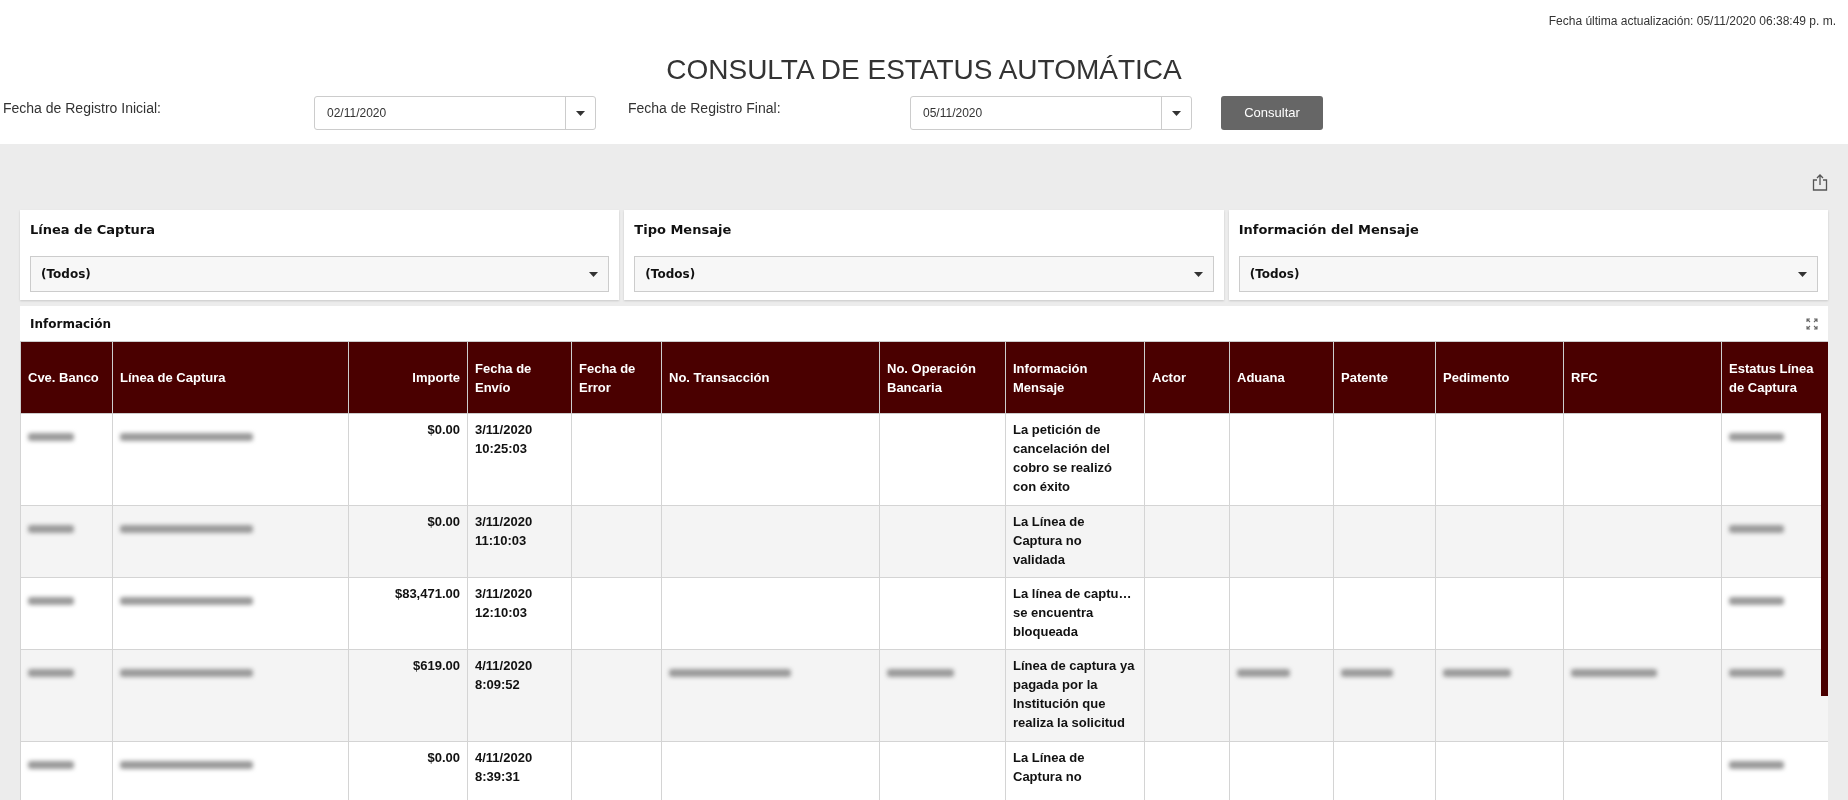 Image resolution: width=1848 pixels, height=800 pixels. What do you see at coordinates (408, 613) in the screenshot?
I see `table-cell: $83,471.00` at bounding box center [408, 613].